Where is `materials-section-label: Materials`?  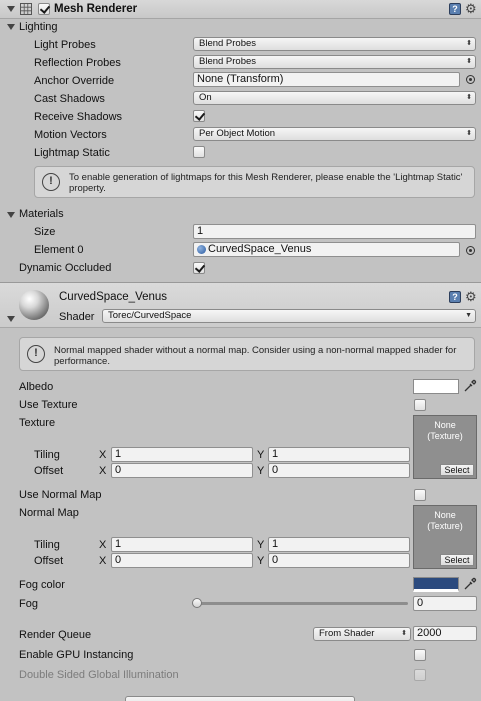 materials-section-label: Materials is located at coordinates (41, 214).